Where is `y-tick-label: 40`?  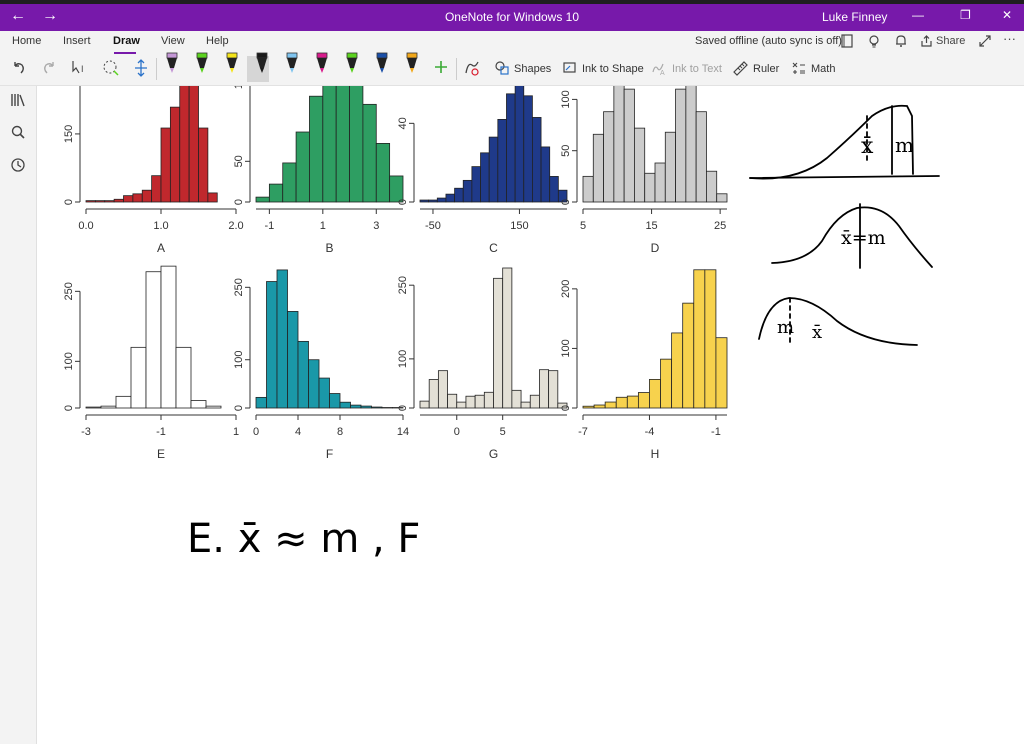
y-tick-label: 40 is located at coordinates (403, 123).